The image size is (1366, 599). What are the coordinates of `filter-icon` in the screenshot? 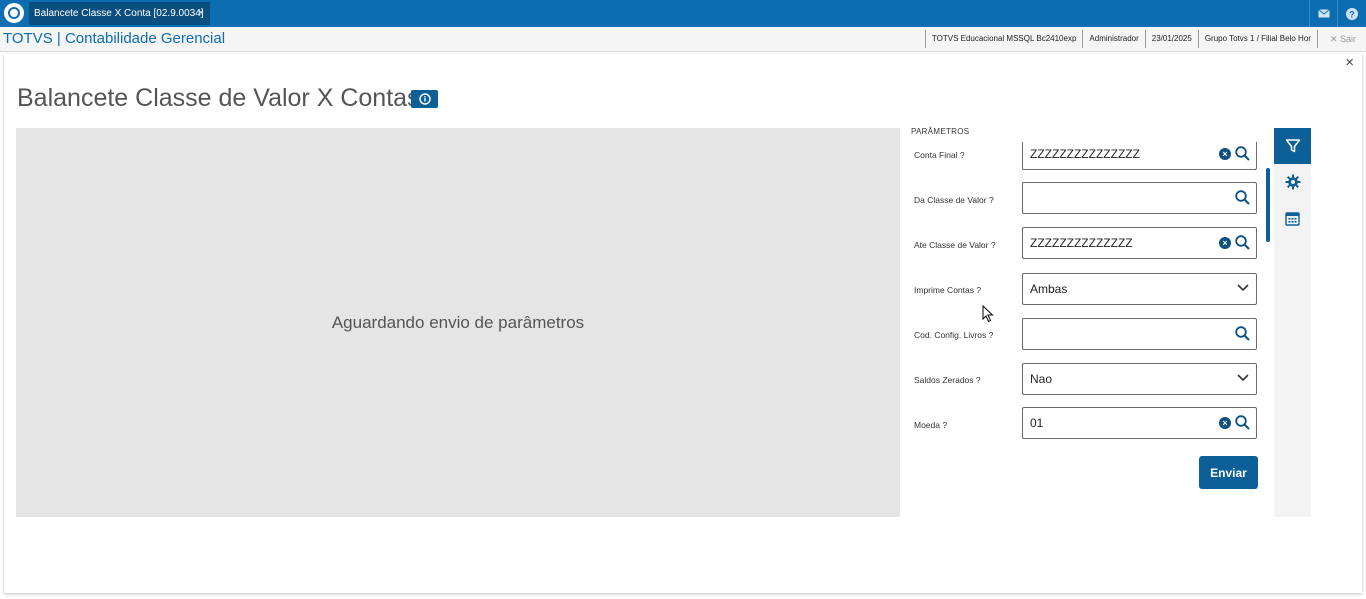 It's located at (1292, 146).